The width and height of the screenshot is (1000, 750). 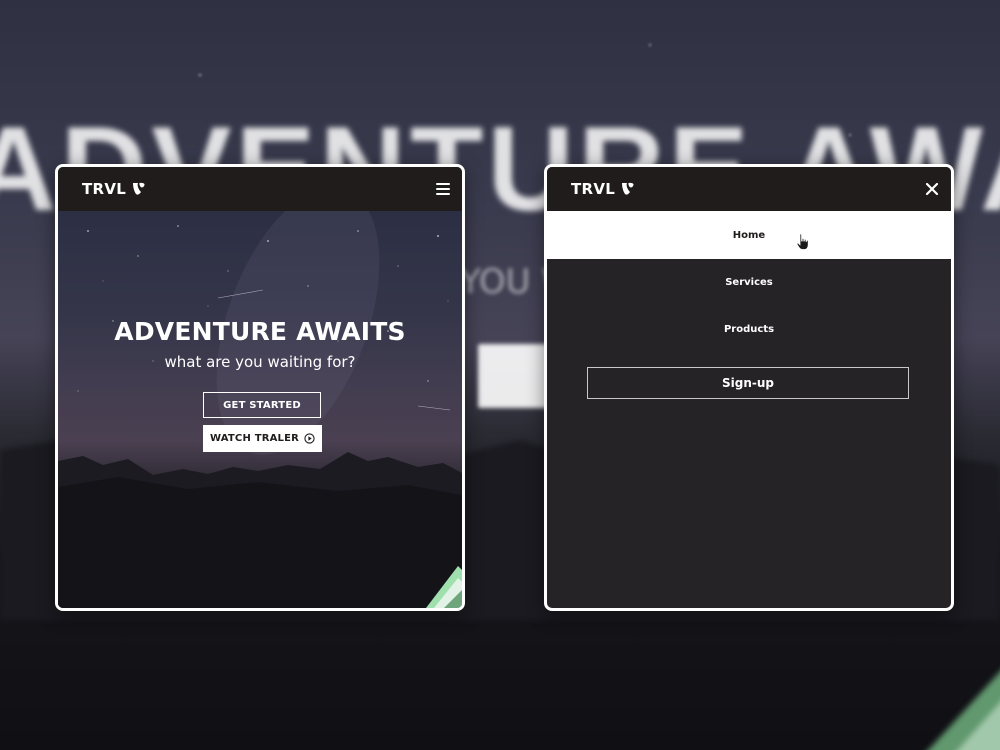 What do you see at coordinates (260, 362) in the screenshot?
I see `hero-subtitle: what are you waiting for?` at bounding box center [260, 362].